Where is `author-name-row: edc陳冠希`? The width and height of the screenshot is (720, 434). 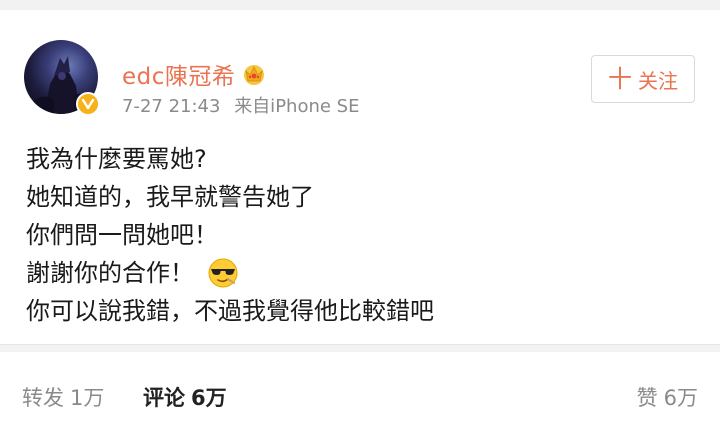
author-name-row: edc陳冠希 is located at coordinates (194, 74).